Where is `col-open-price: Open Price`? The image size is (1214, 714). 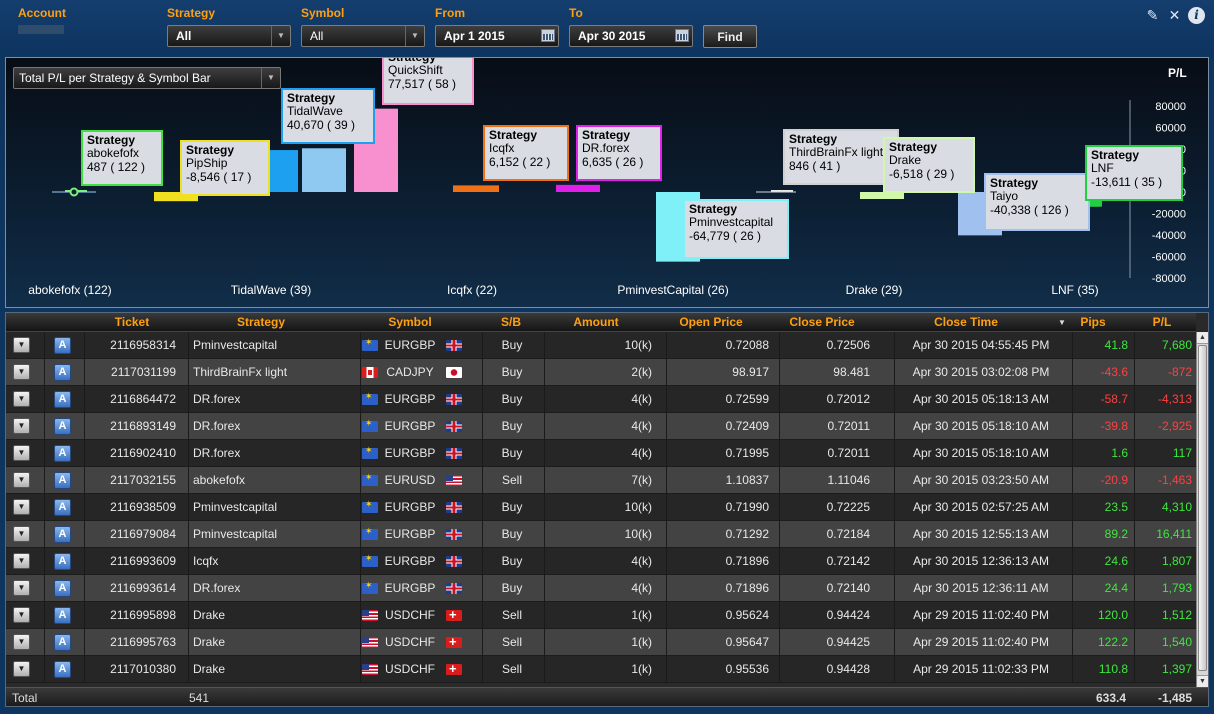
col-open-price: Open Price is located at coordinates (711, 322).